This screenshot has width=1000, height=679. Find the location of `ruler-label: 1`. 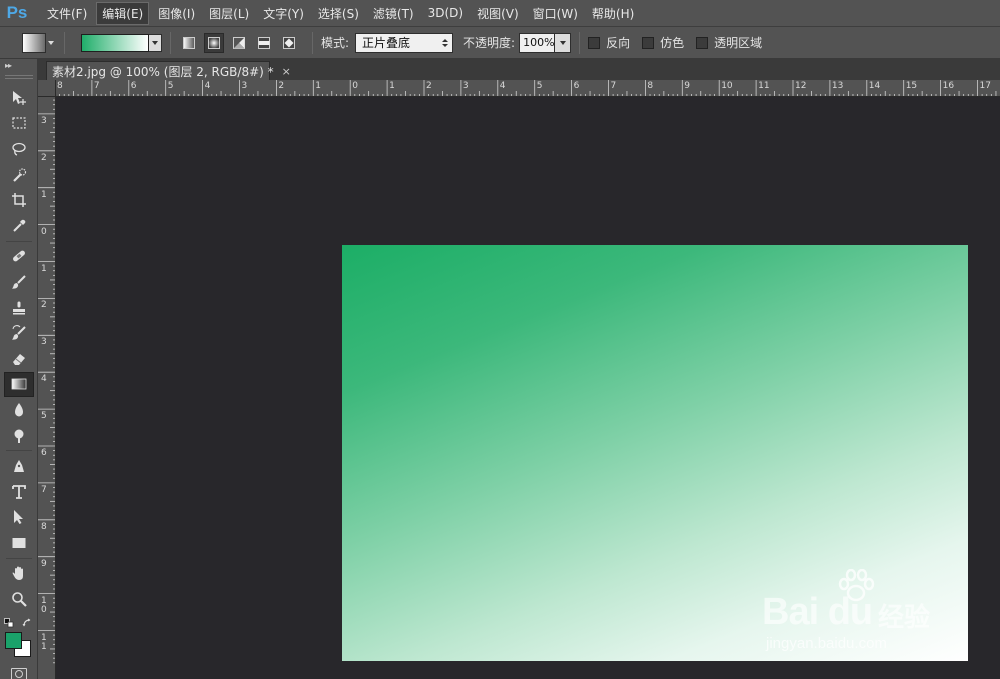

ruler-label: 1 is located at coordinates (318, 86).